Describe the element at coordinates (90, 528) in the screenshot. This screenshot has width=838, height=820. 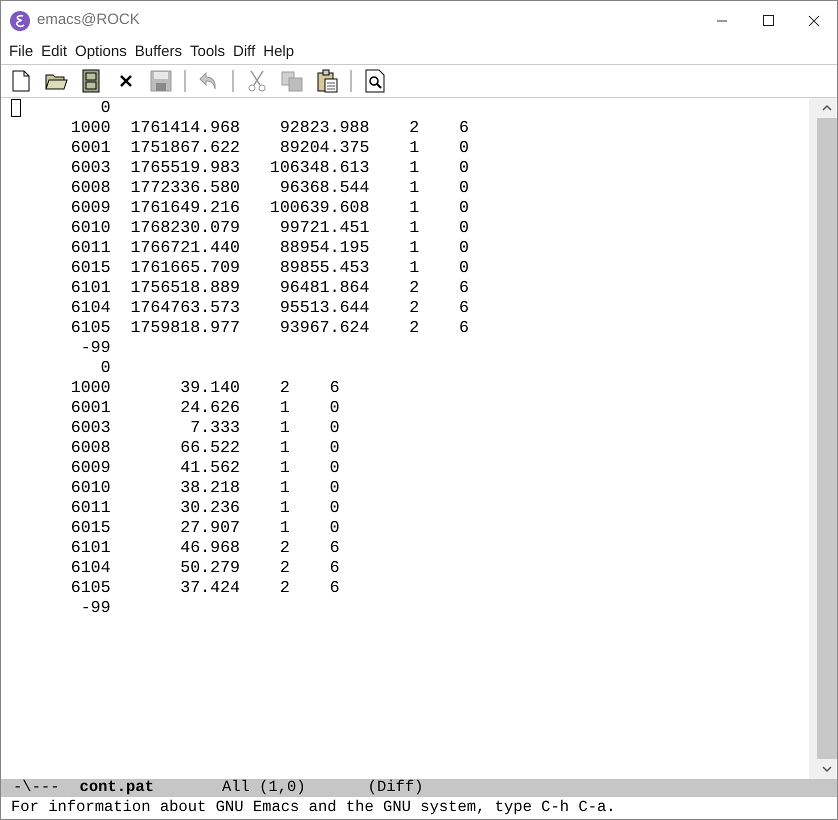
I see `data-value: 6015` at that location.